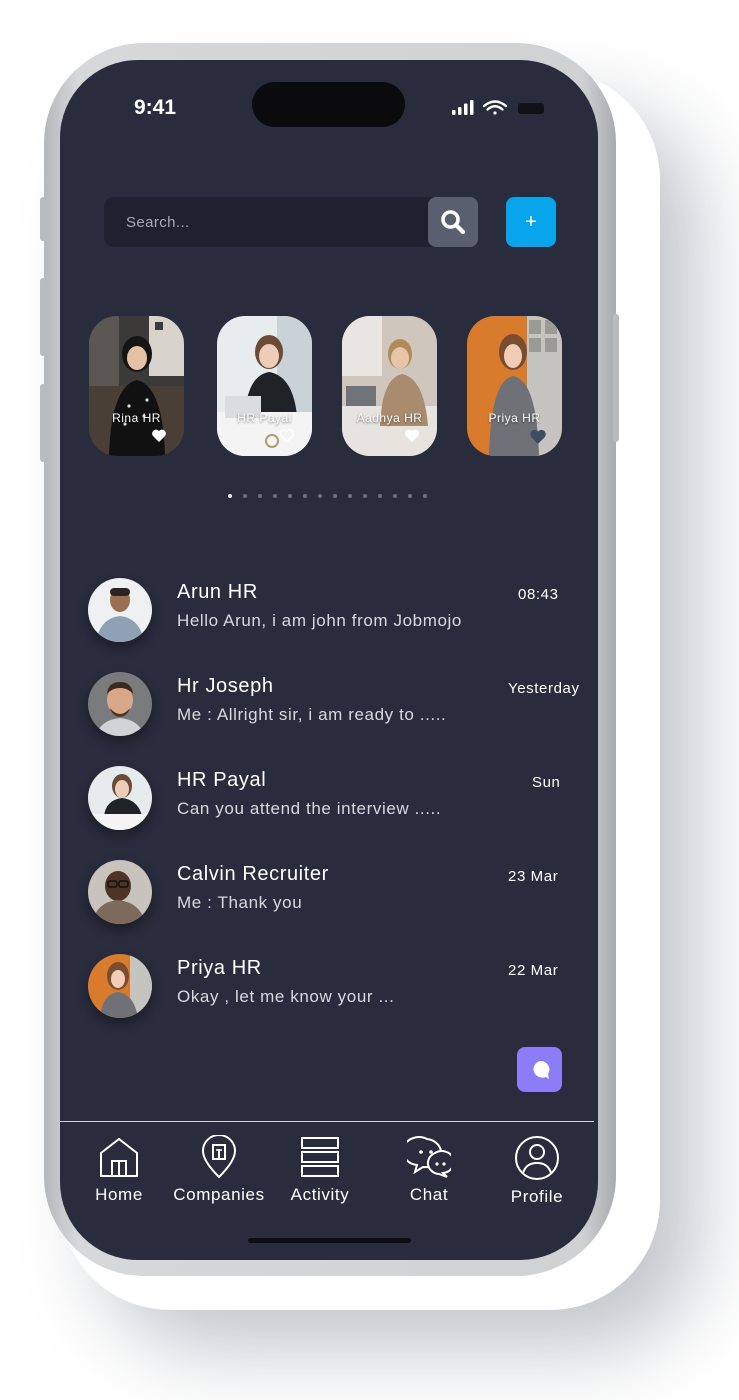 This screenshot has height=1400, width=739. I want to click on location-pin-icon, so click(219, 1157).